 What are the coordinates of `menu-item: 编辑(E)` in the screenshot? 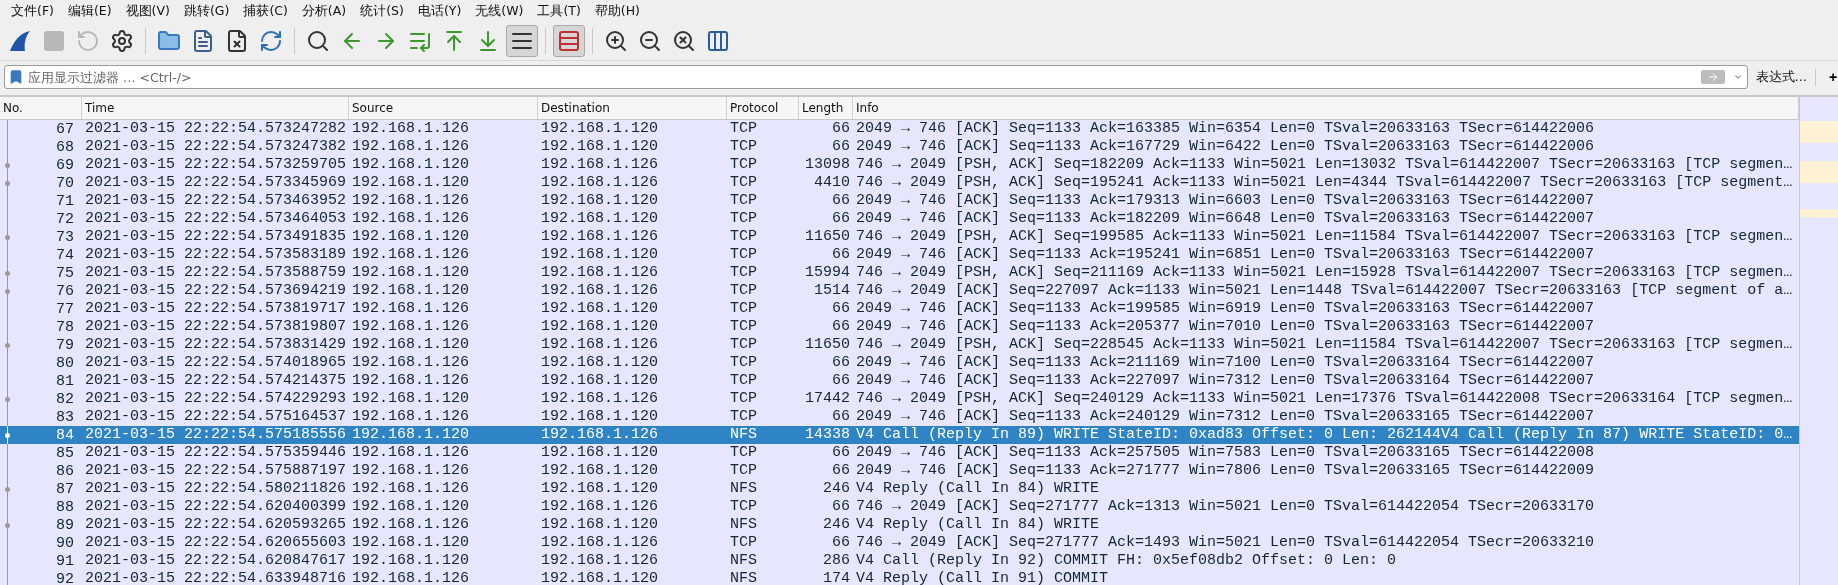 It's located at (89, 11).